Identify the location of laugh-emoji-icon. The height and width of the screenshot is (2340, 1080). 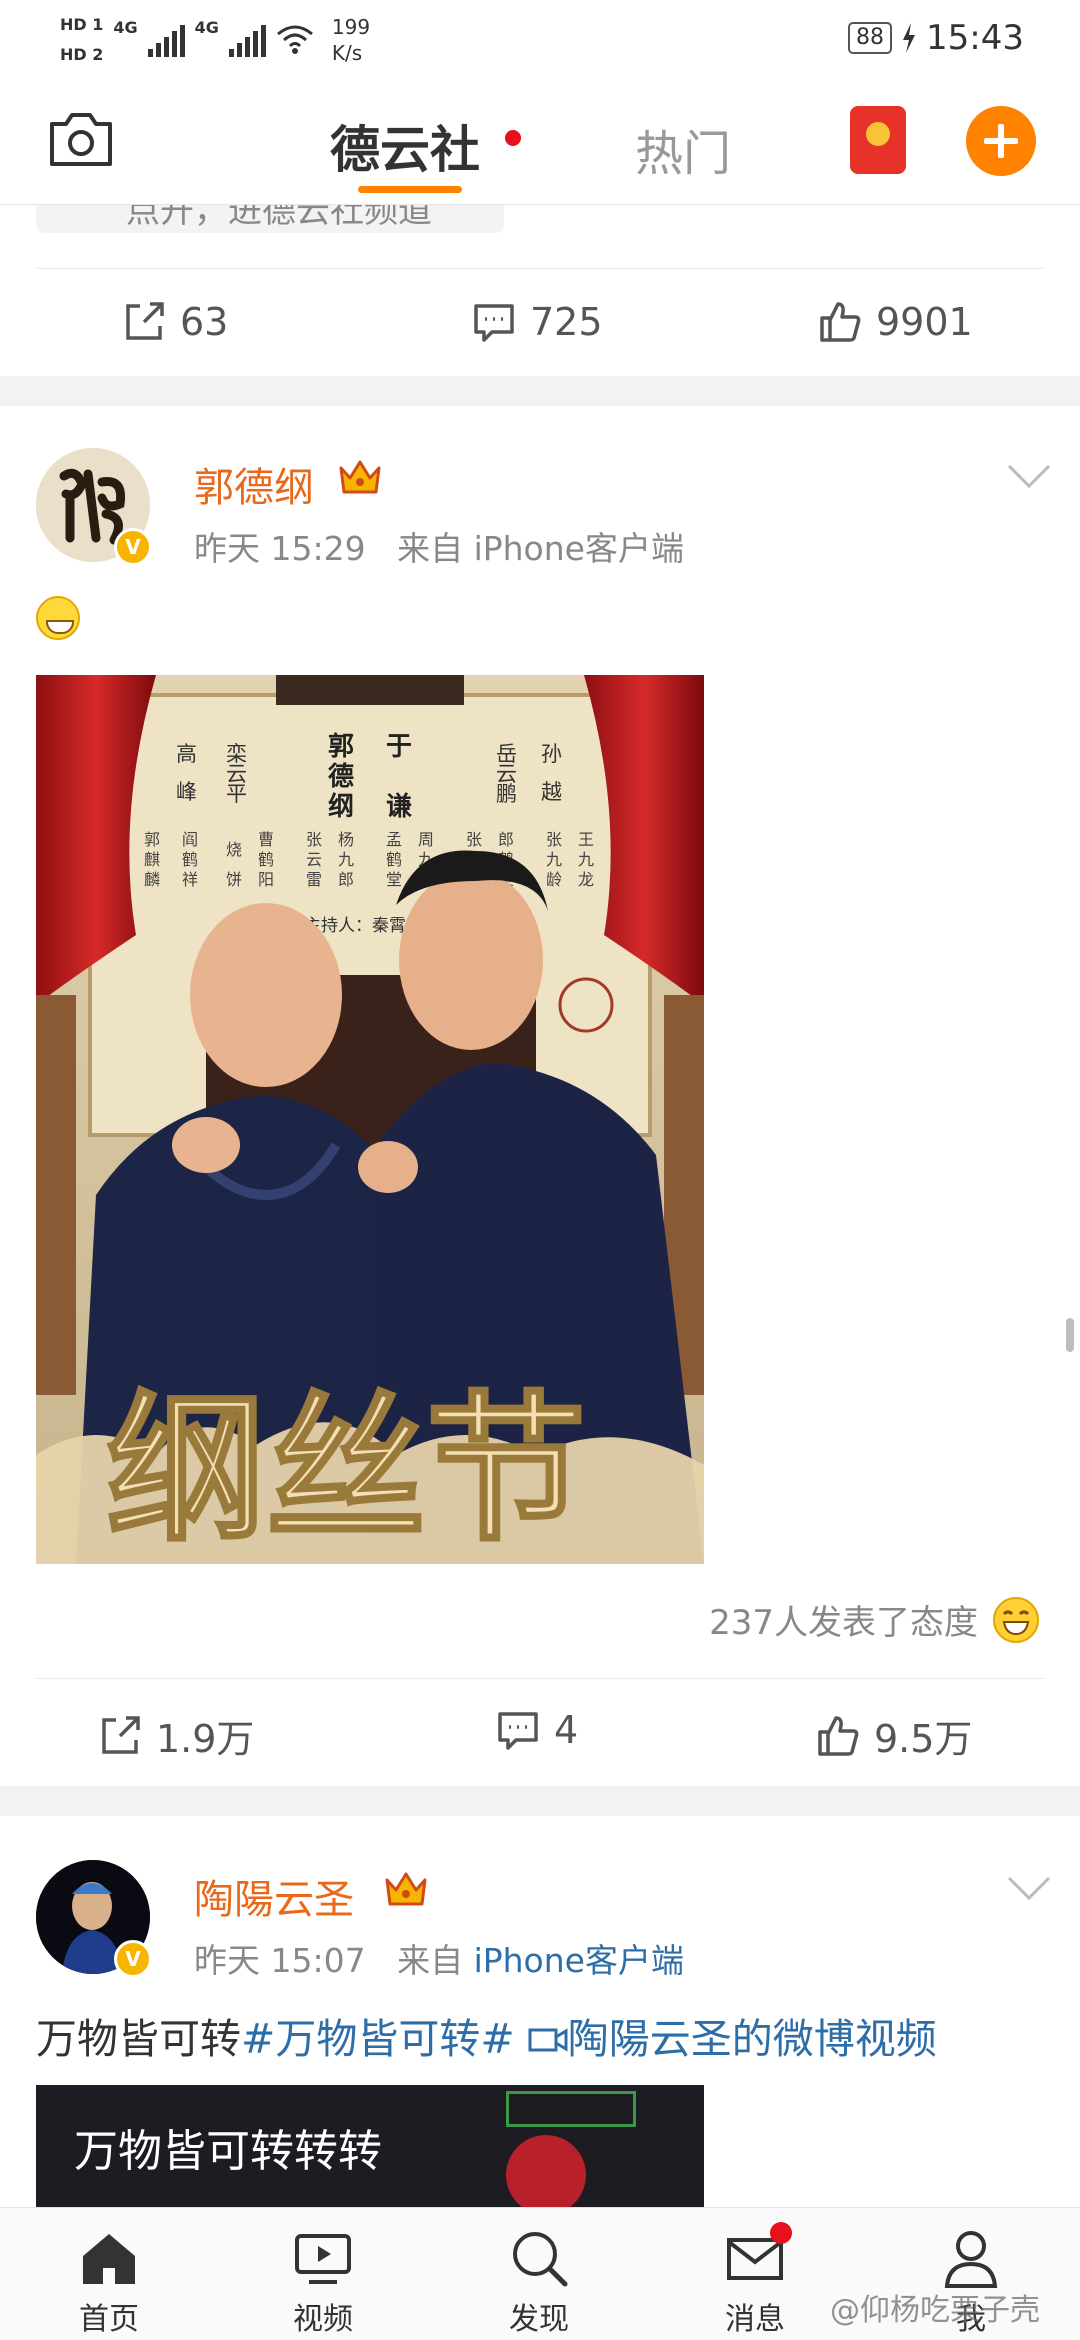
(1016, 1619).